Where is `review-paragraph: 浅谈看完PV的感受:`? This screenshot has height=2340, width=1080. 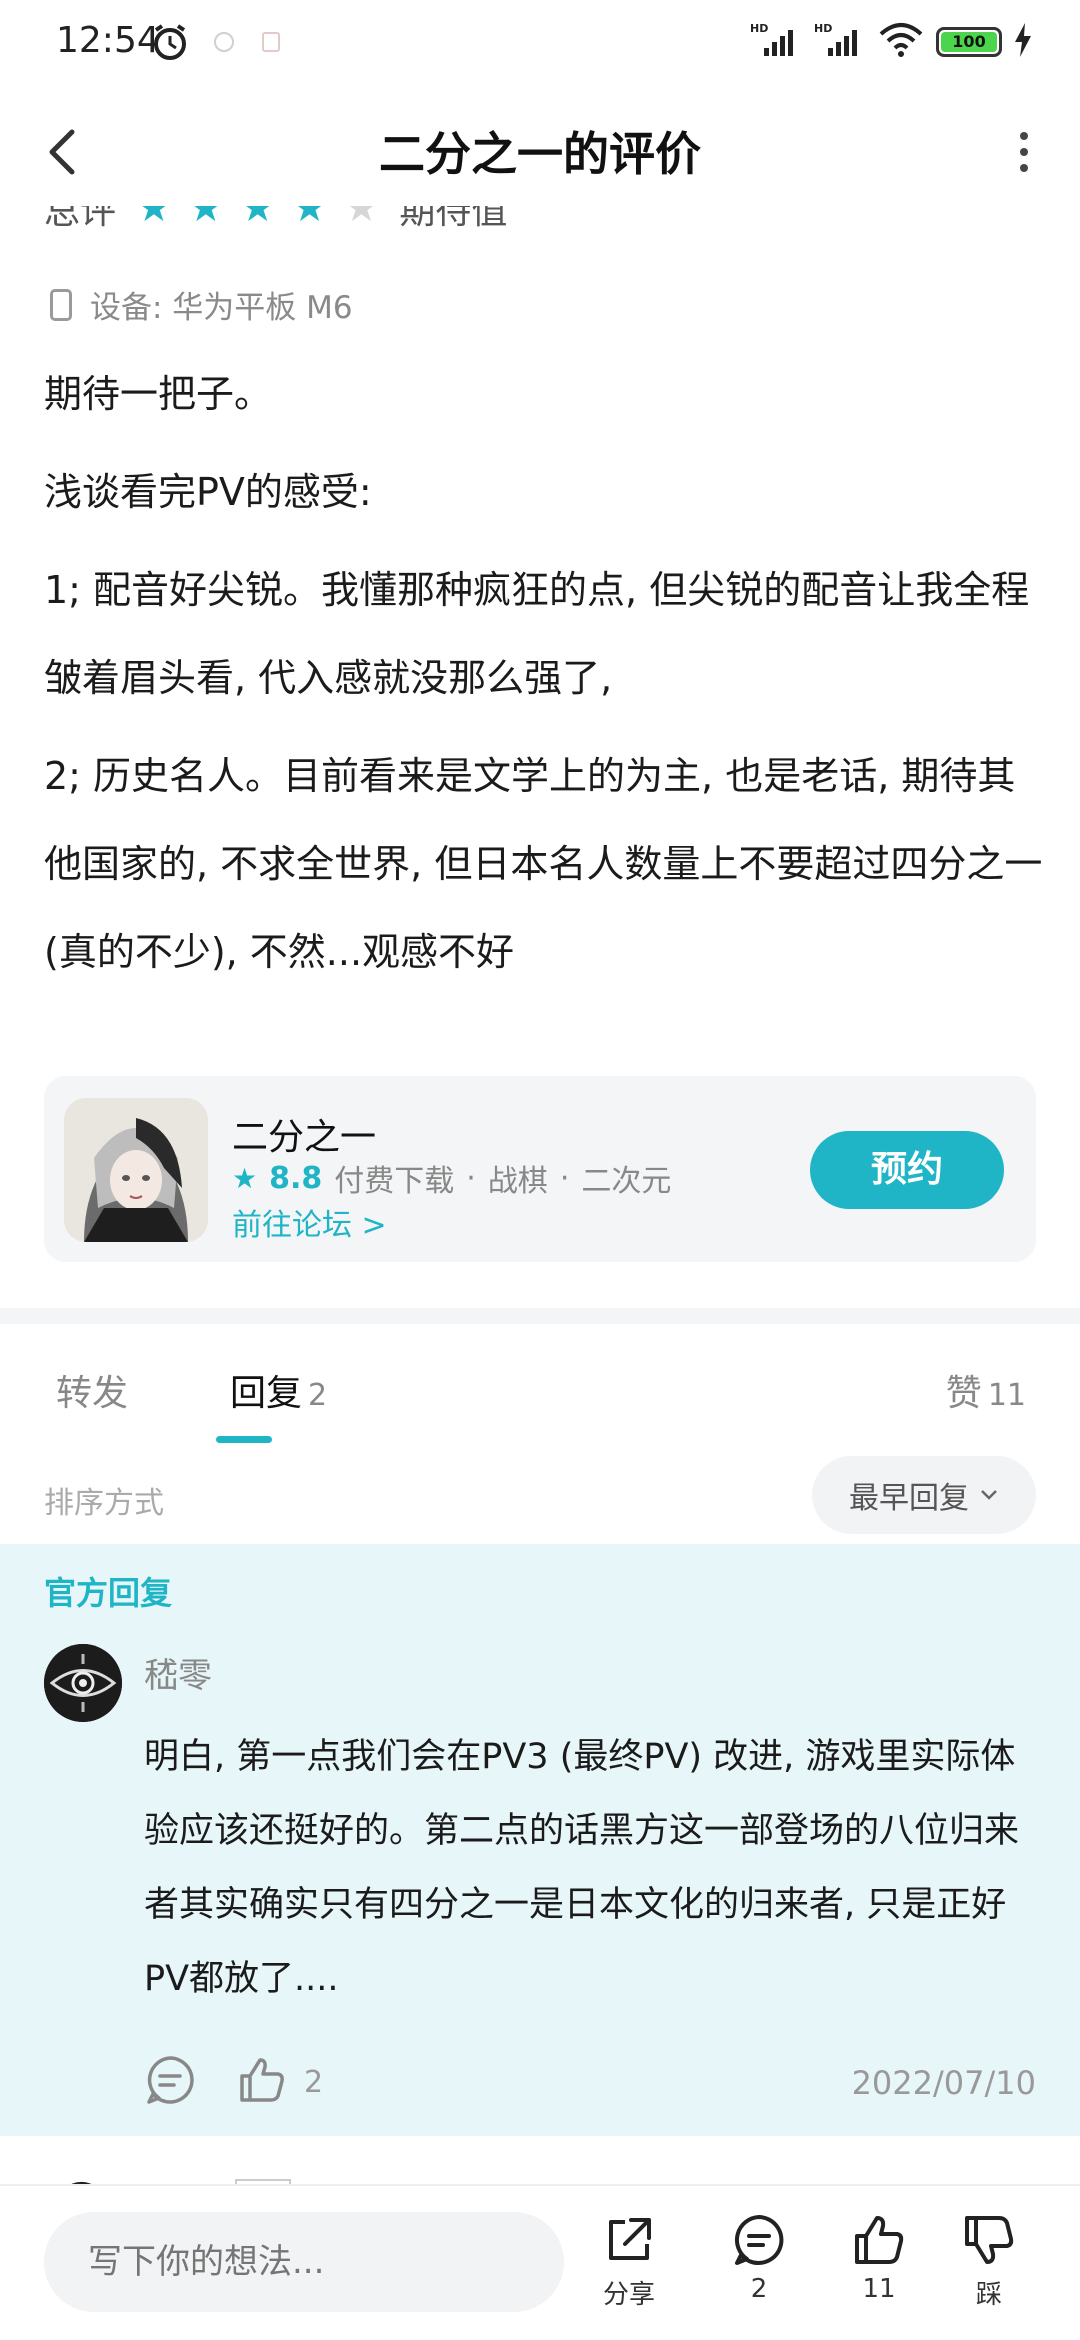
review-paragraph: 浅谈看完PV的感受: is located at coordinates (208, 492).